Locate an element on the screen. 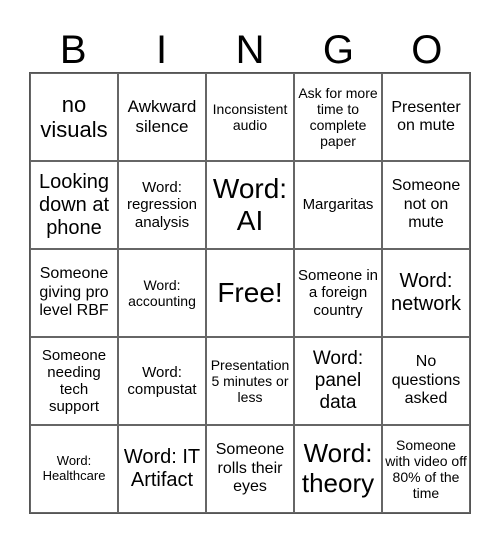 This screenshot has width=500, height=544. free-space-cell: Free! is located at coordinates (250, 293).